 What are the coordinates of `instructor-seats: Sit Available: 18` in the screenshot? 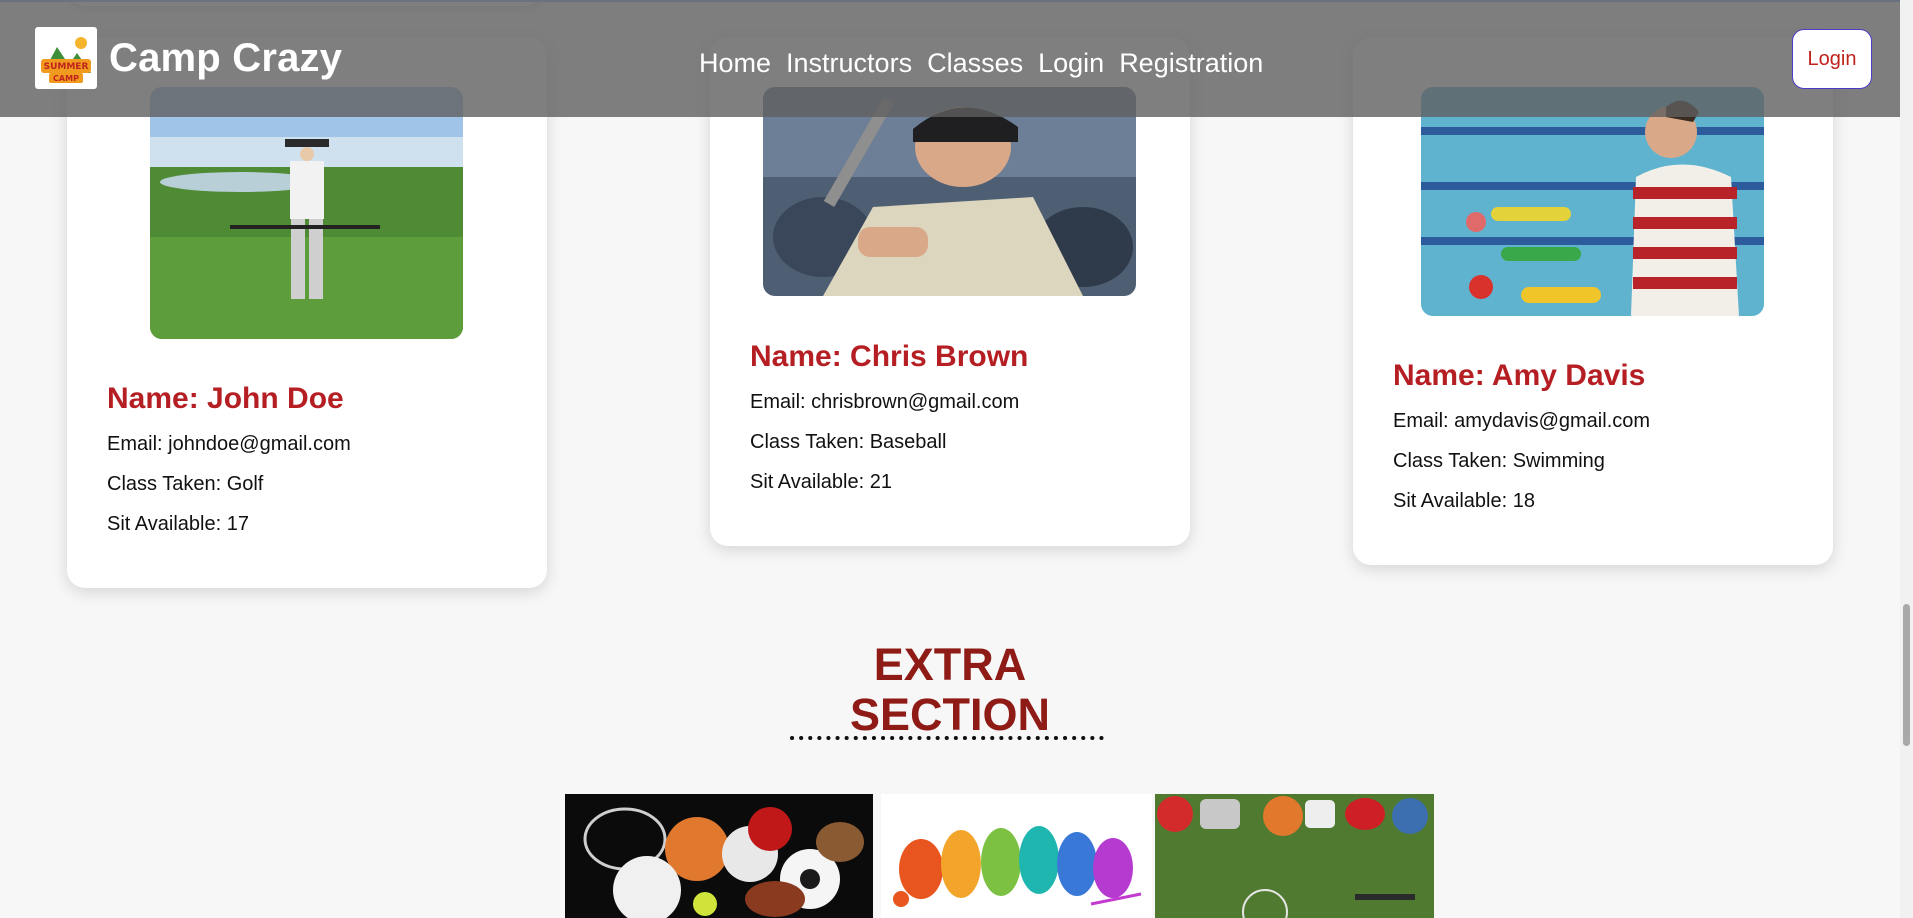 It's located at (1464, 501).